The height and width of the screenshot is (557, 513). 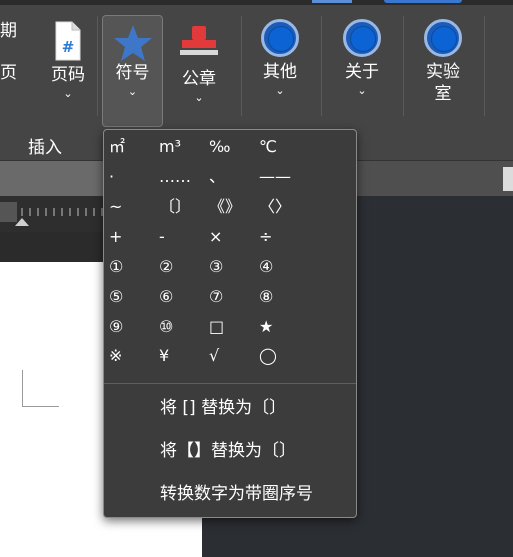 I want to click on lab-label: 实验室, so click(x=443, y=83).